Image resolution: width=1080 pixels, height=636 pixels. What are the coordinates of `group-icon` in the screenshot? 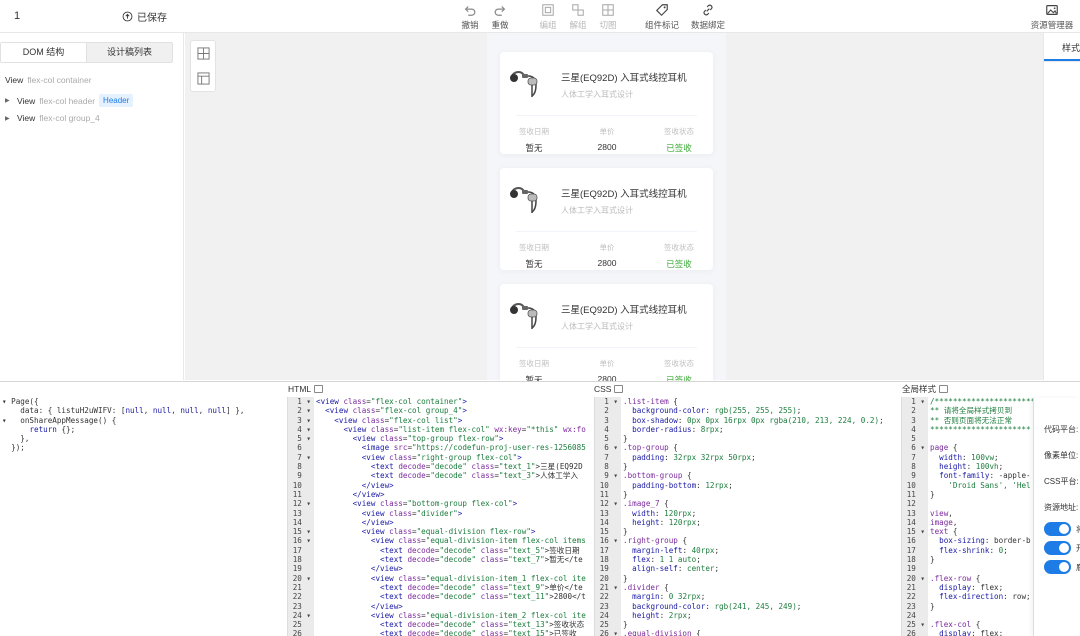 It's located at (548, 10).